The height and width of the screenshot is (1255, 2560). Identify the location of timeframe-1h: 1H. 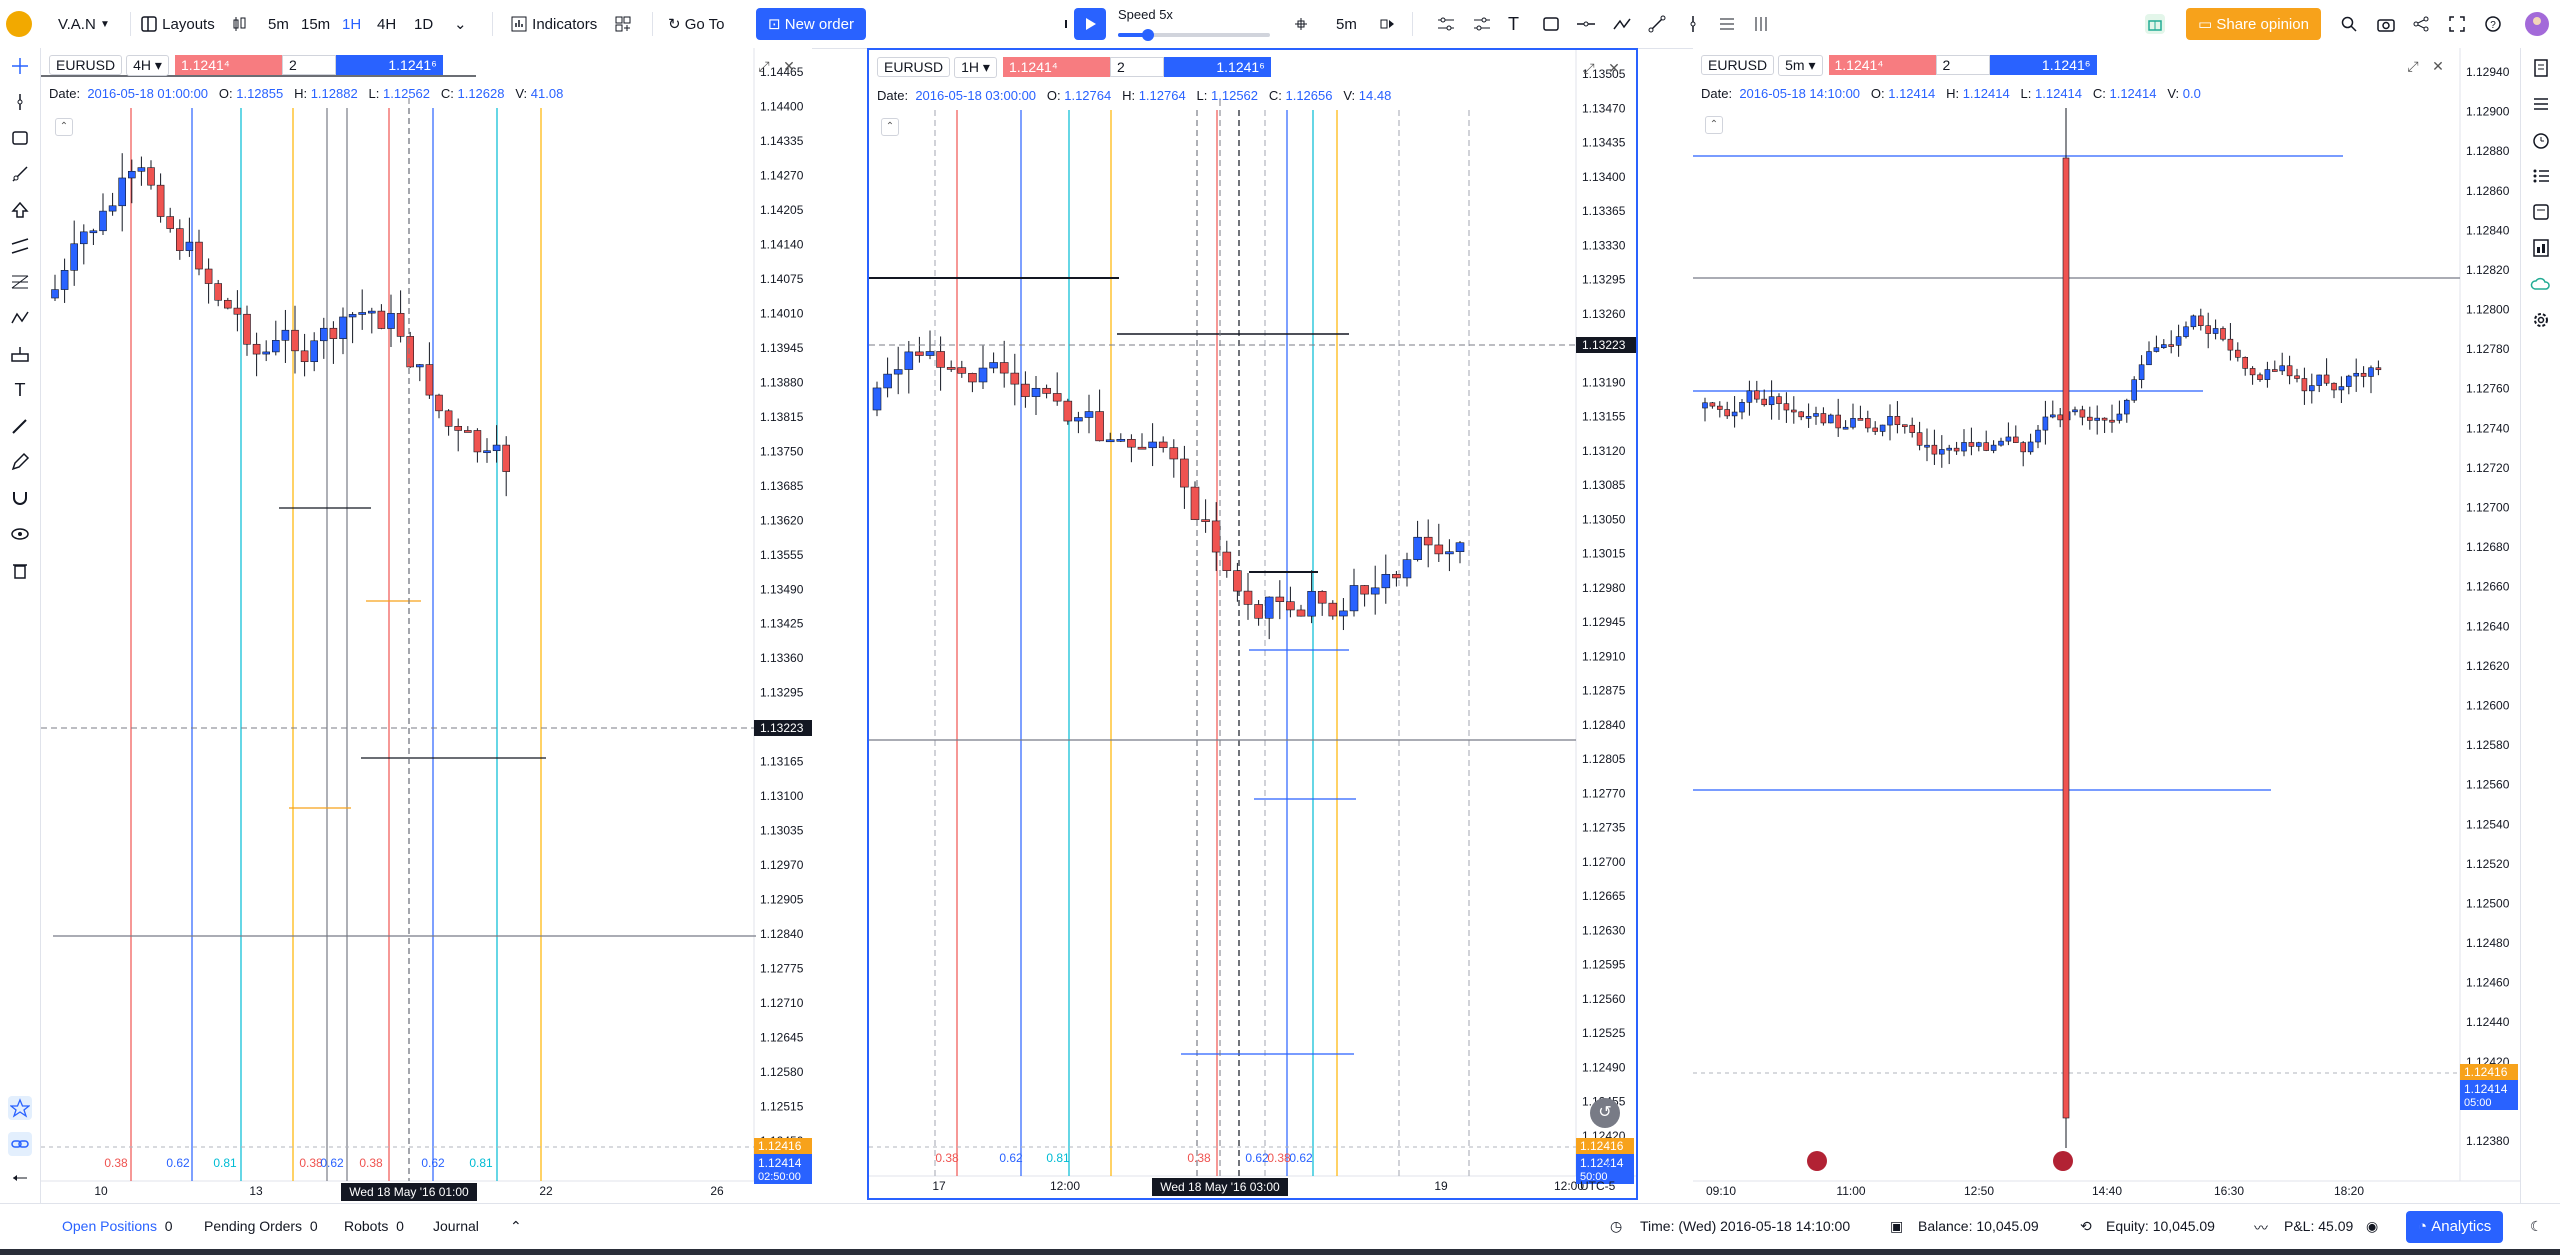
(351, 24).